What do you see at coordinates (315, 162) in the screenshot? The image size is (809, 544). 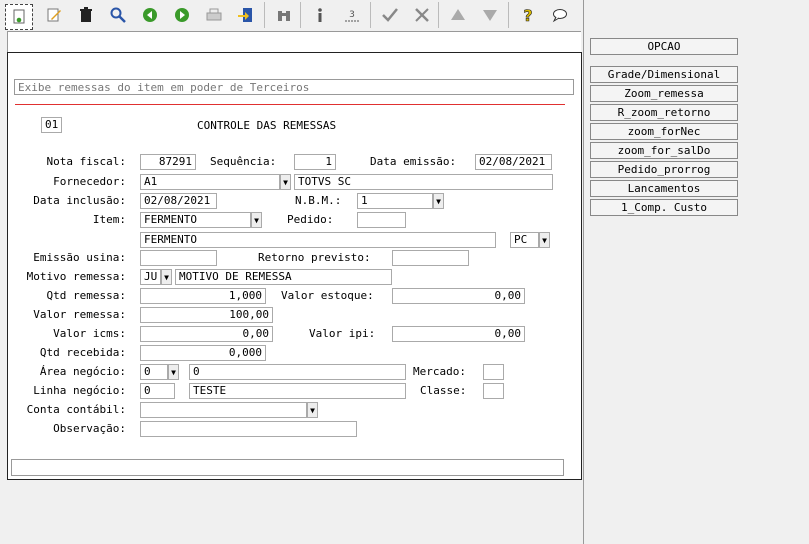 I see `sequencia-field: 1` at bounding box center [315, 162].